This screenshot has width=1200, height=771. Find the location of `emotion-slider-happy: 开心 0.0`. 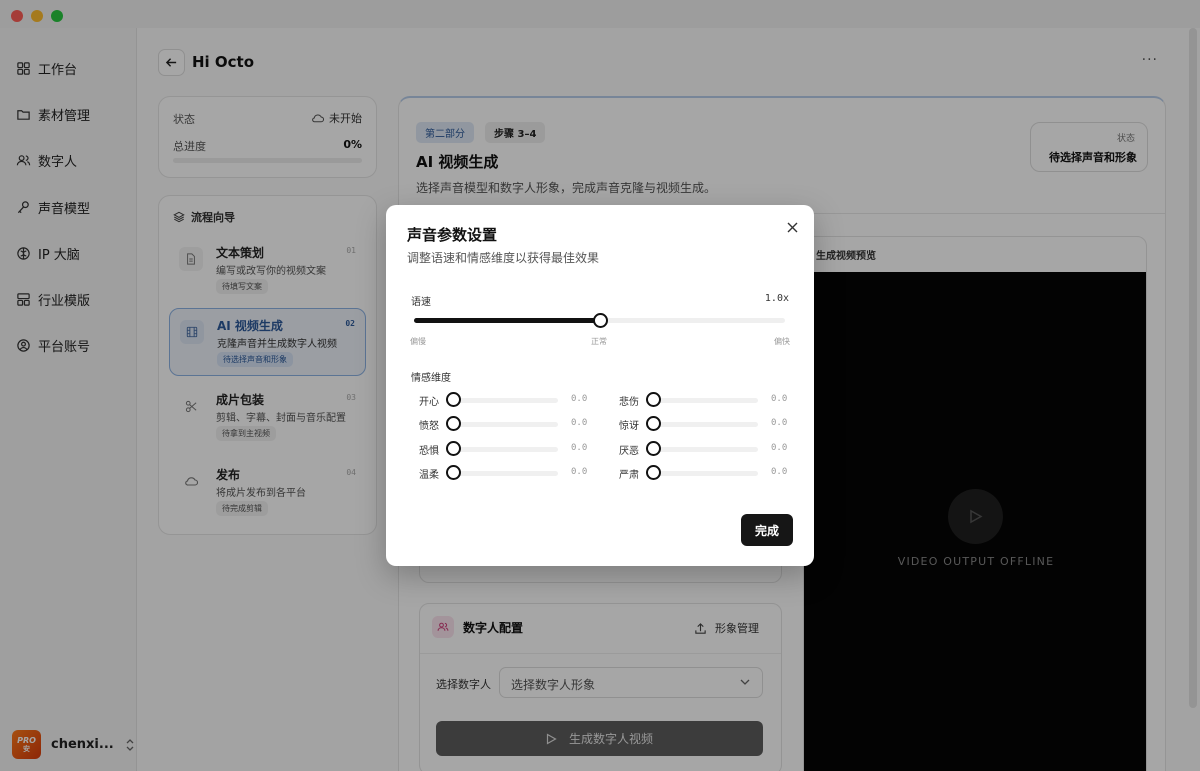

emotion-slider-happy: 开心 0.0 is located at coordinates (506, 400).